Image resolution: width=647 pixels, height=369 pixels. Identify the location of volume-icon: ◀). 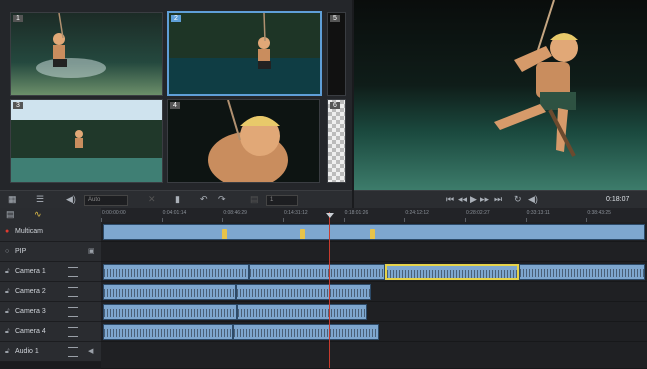
(533, 199).